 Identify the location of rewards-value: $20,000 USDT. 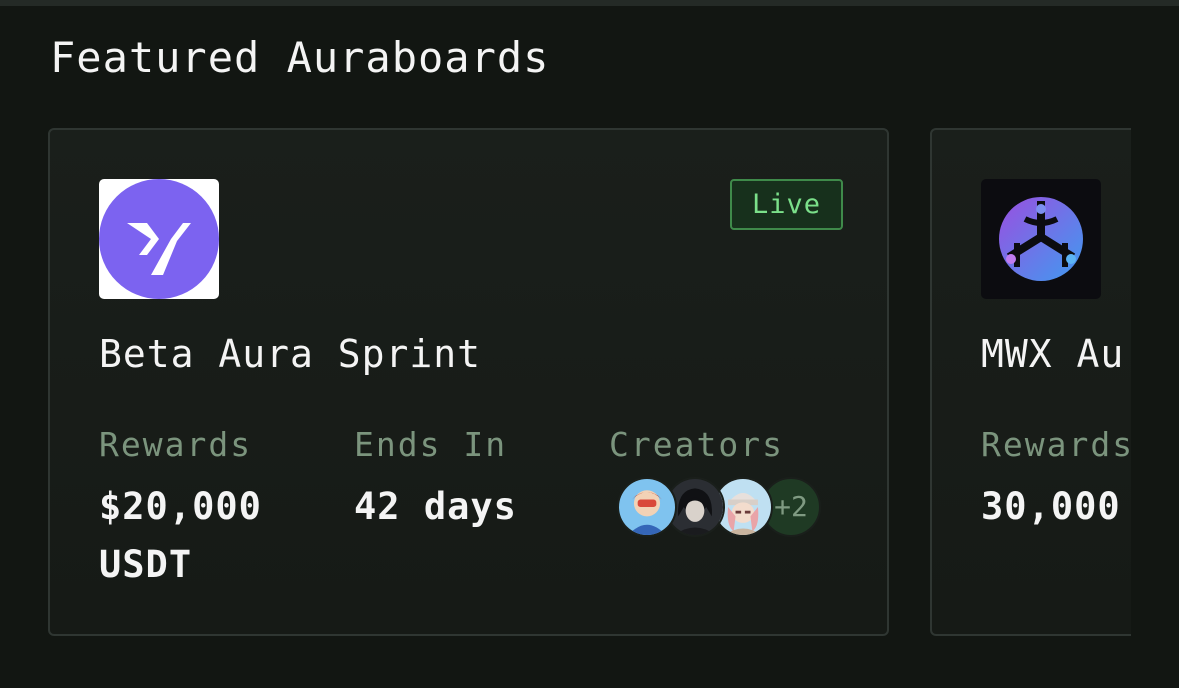
(180, 535).